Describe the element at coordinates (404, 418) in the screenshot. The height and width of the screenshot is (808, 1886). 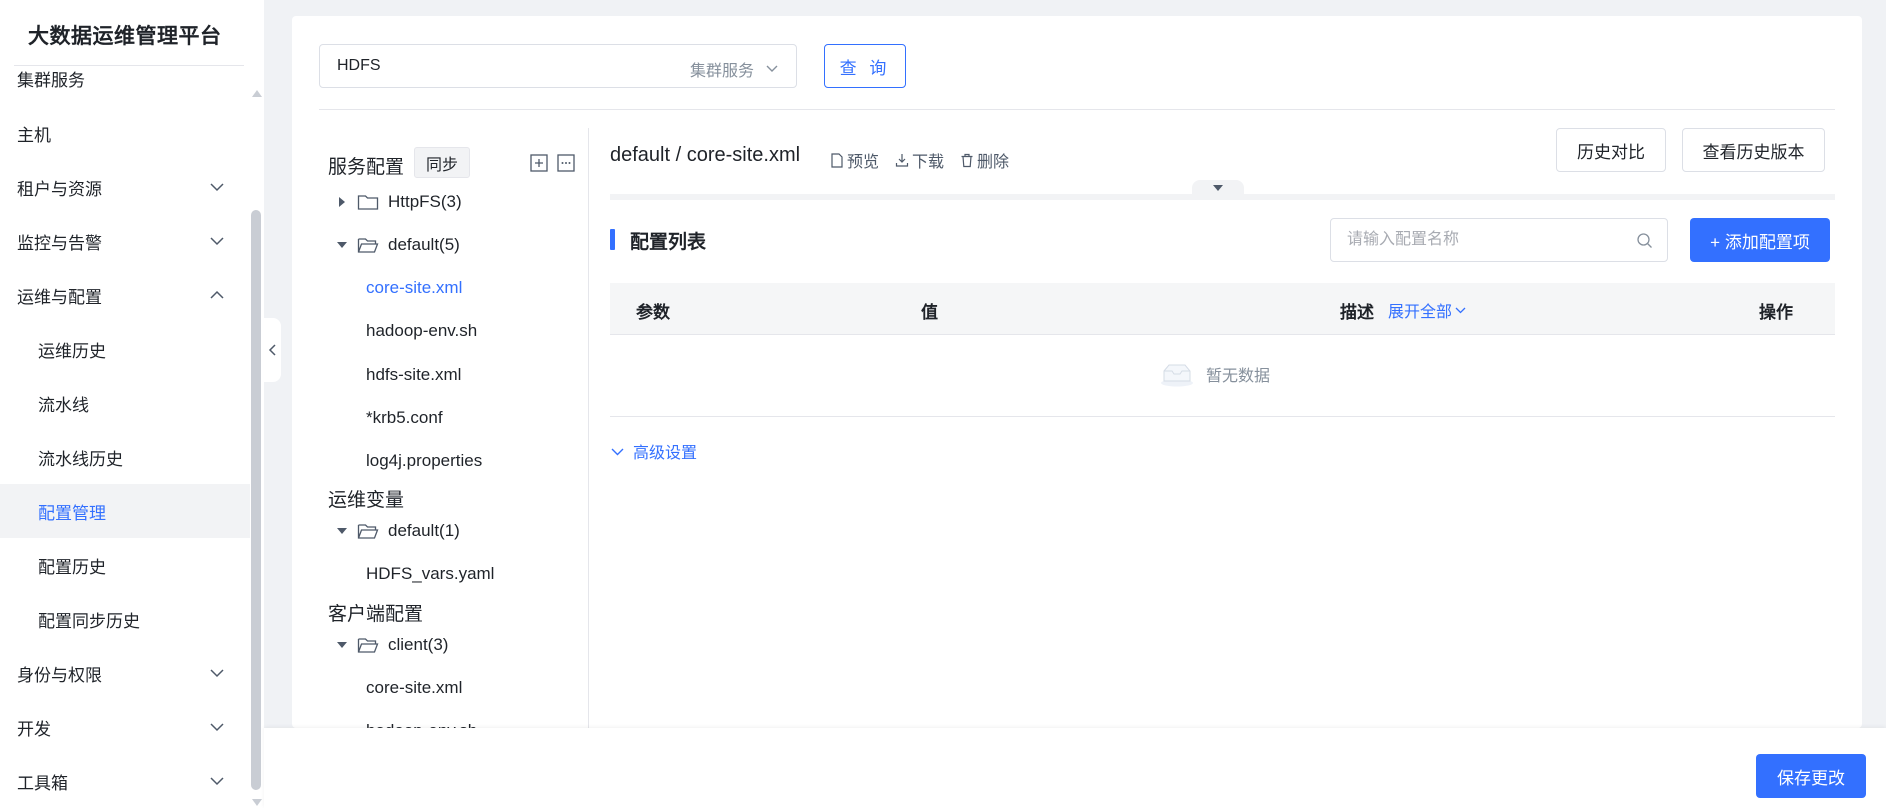
I see `tree-file-krb5: *krb5.conf` at that location.